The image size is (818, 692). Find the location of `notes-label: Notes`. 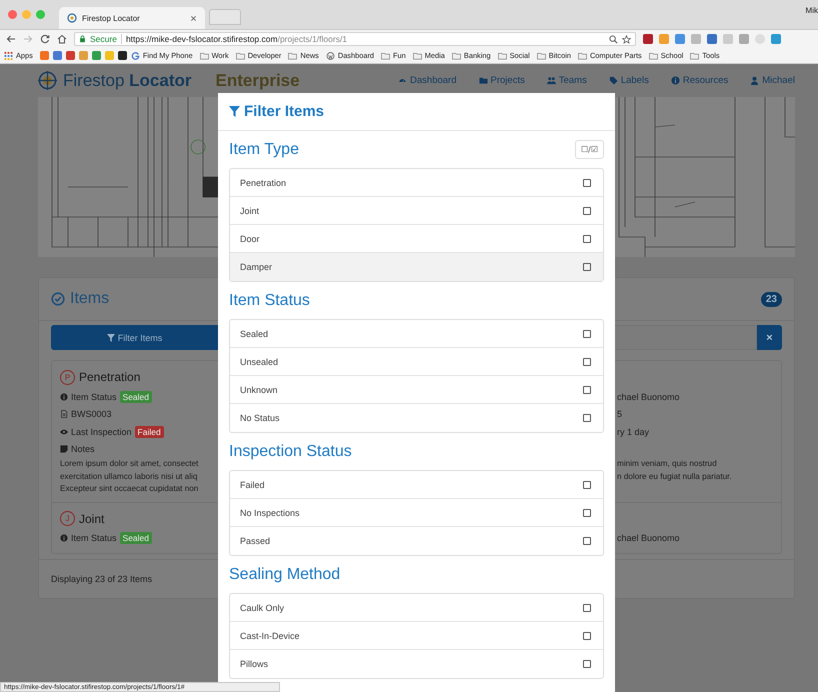

notes-label: Notes is located at coordinates (83, 449).